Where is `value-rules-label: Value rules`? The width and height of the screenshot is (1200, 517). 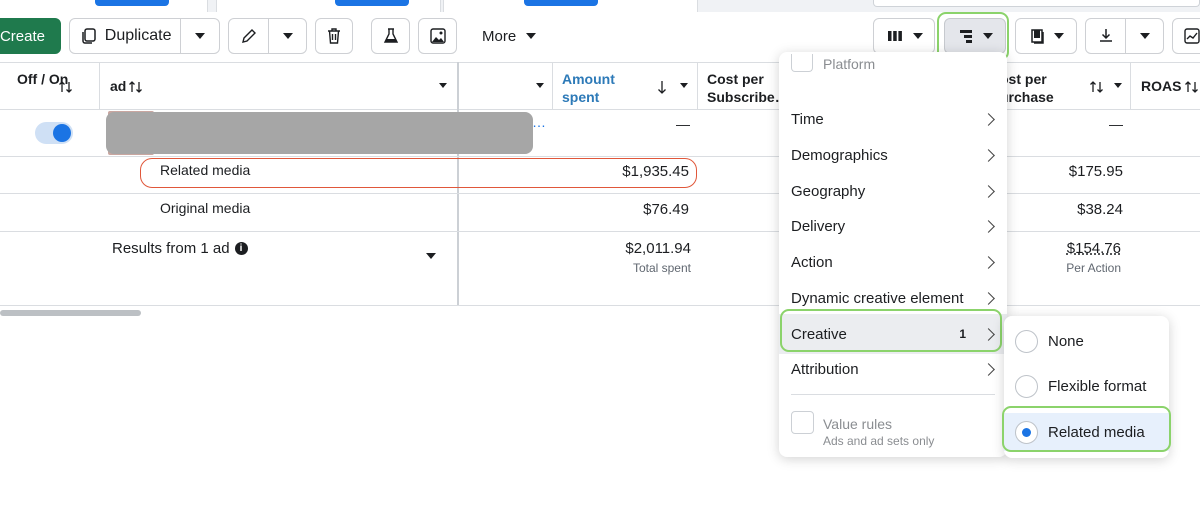
value-rules-label: Value rules is located at coordinates (858, 424).